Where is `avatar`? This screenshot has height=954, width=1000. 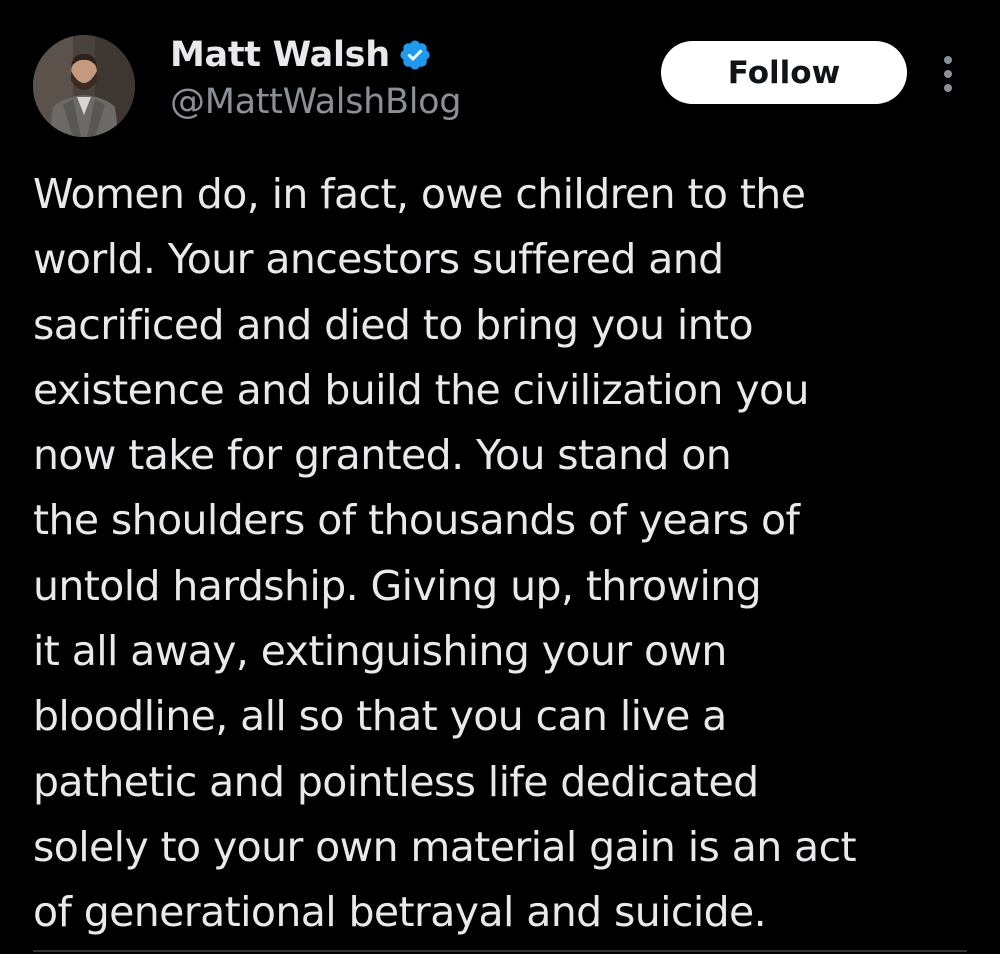
avatar is located at coordinates (84, 86).